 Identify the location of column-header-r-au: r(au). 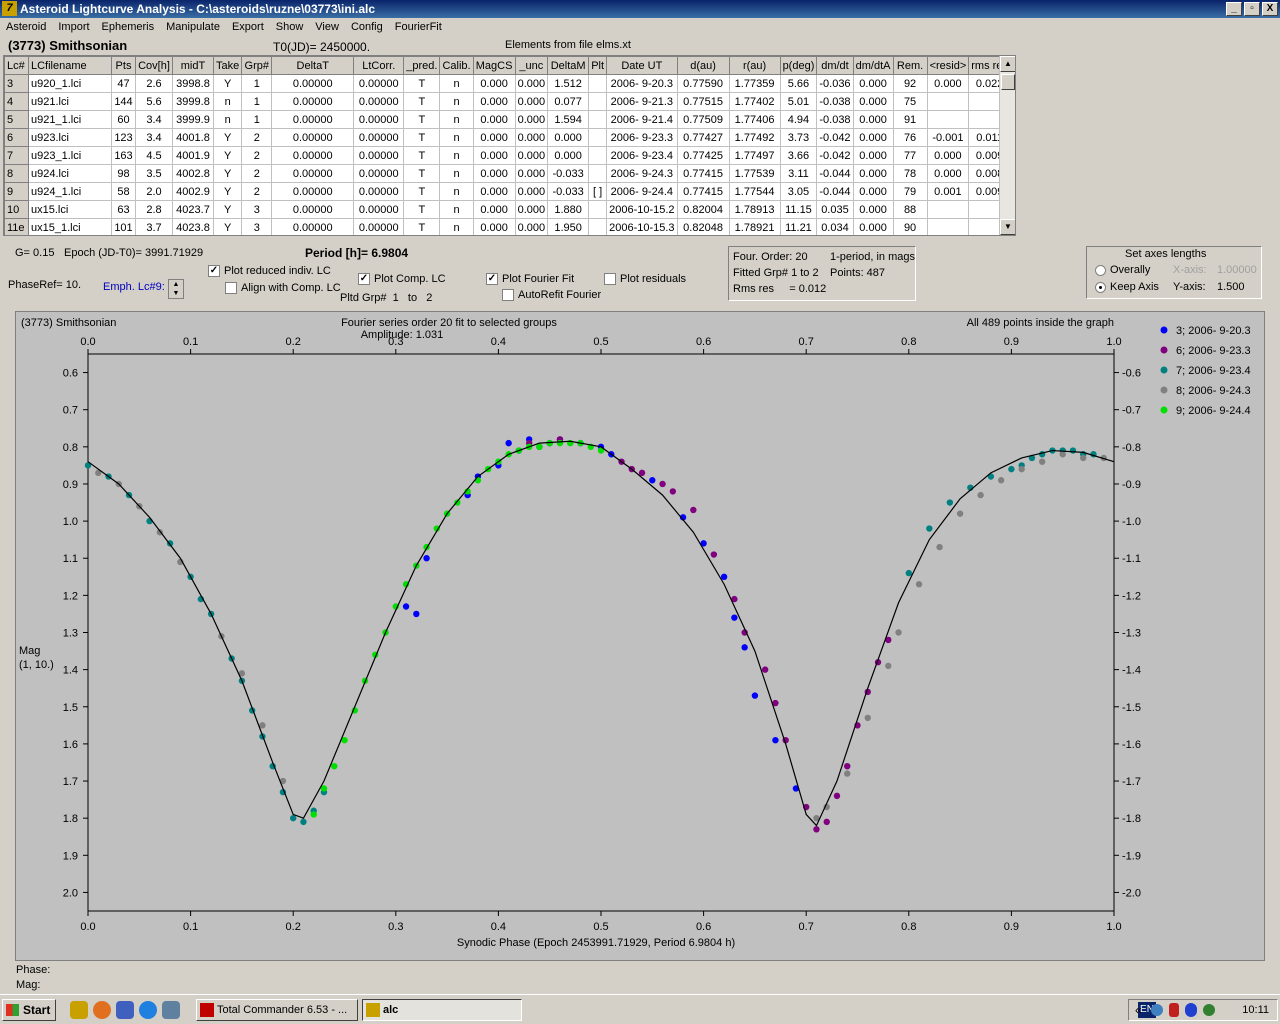
(754, 65).